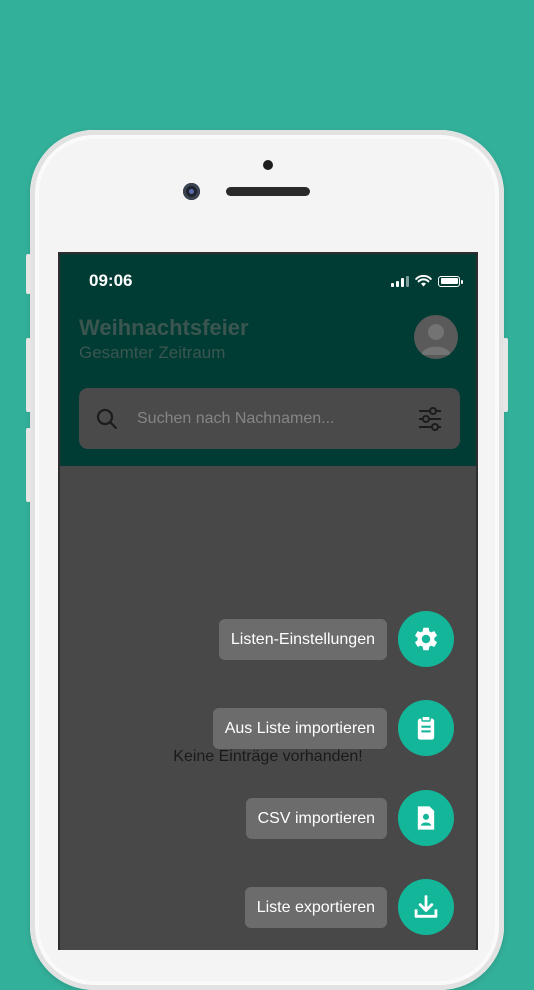 The width and height of the screenshot is (534, 990). I want to click on download-icon, so click(426, 907).